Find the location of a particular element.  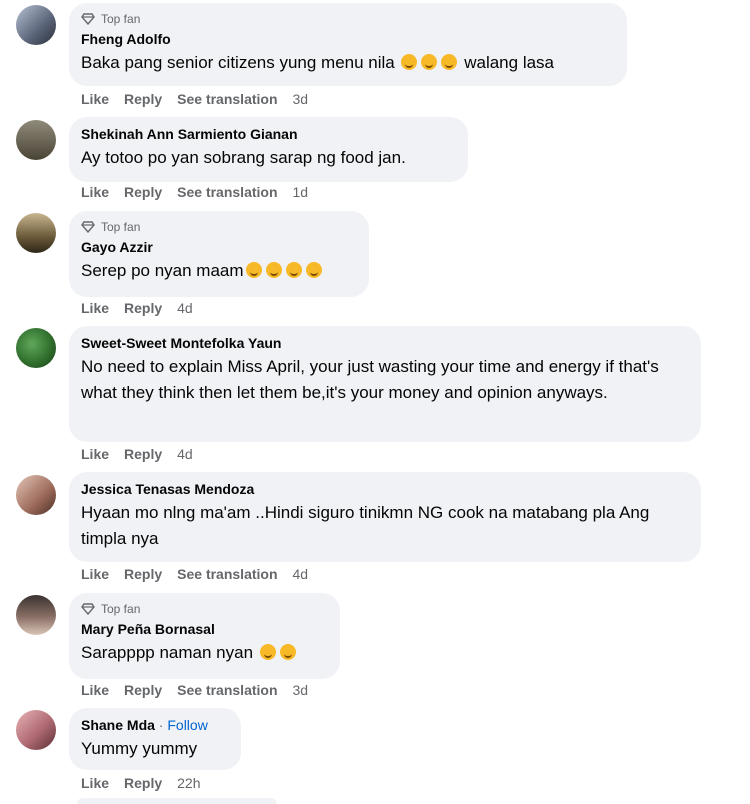

tongue-emoji-group is located at coordinates (284, 270).